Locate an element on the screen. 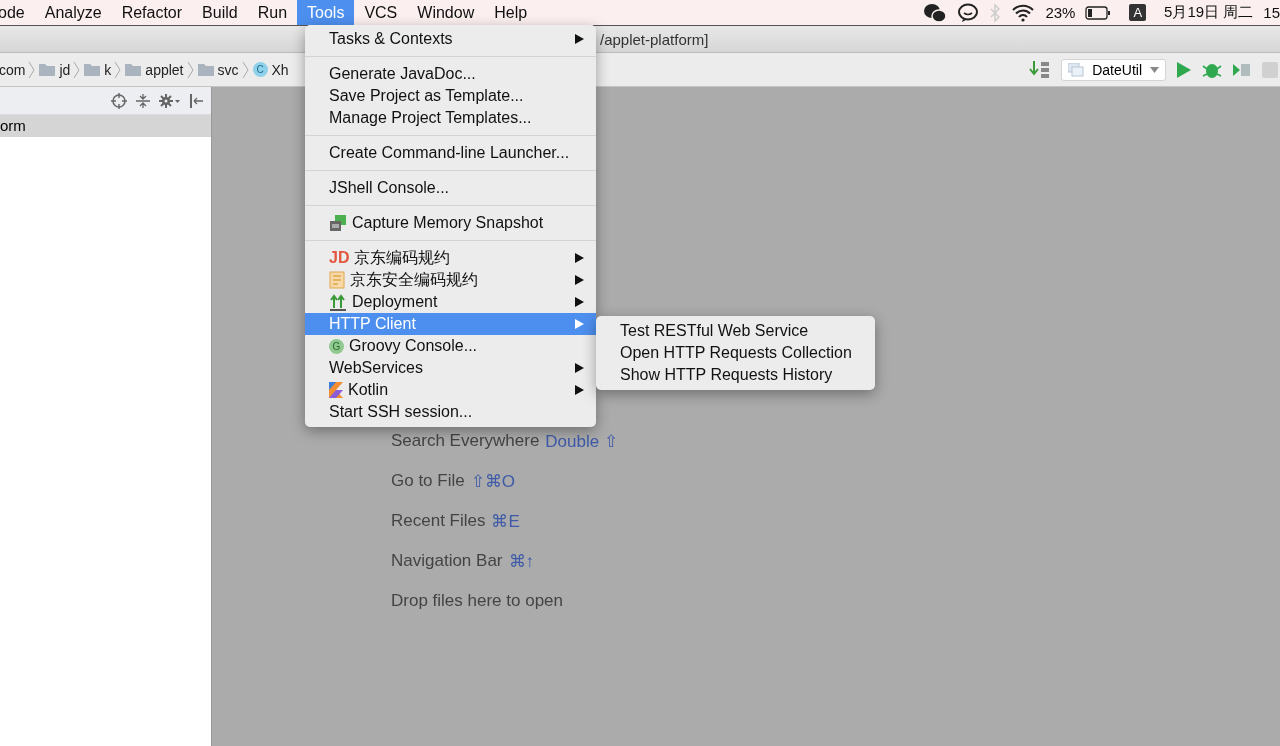 This screenshot has width=1280, height=746. breadcrumb-item: C Xh is located at coordinates (270, 69).